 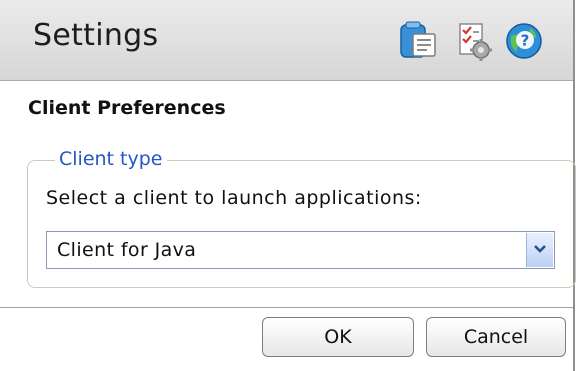 What do you see at coordinates (96, 35) in the screenshot?
I see `dialog-title: Settings` at bounding box center [96, 35].